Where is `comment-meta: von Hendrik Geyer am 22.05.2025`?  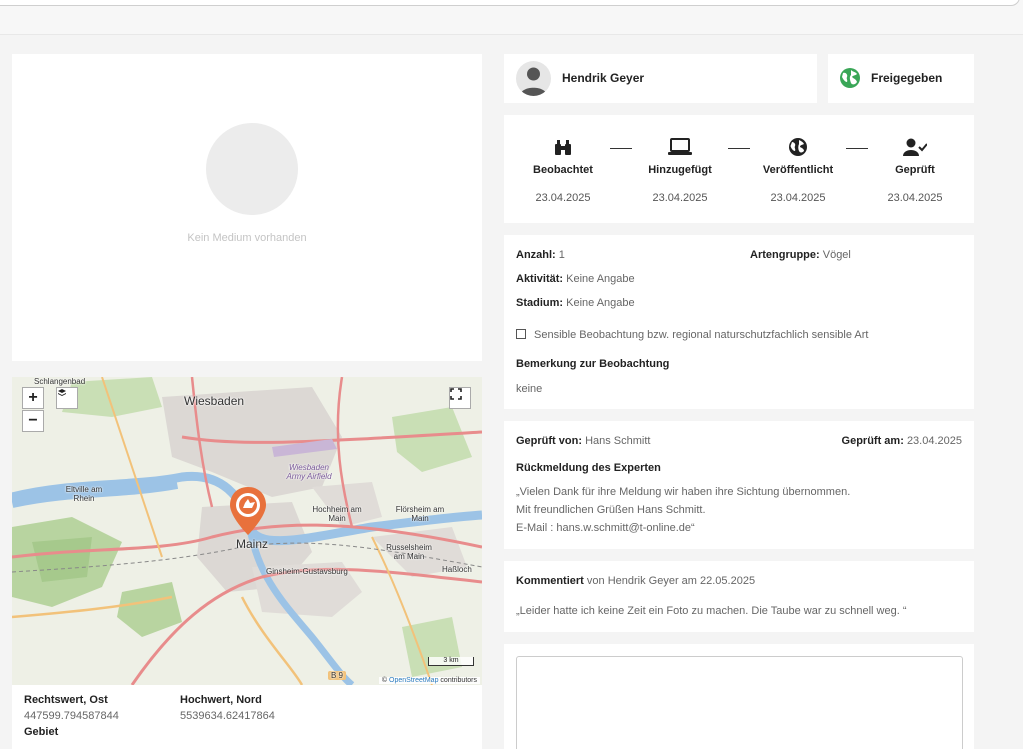 comment-meta: von Hendrik Geyer am 22.05.2025 is located at coordinates (671, 581).